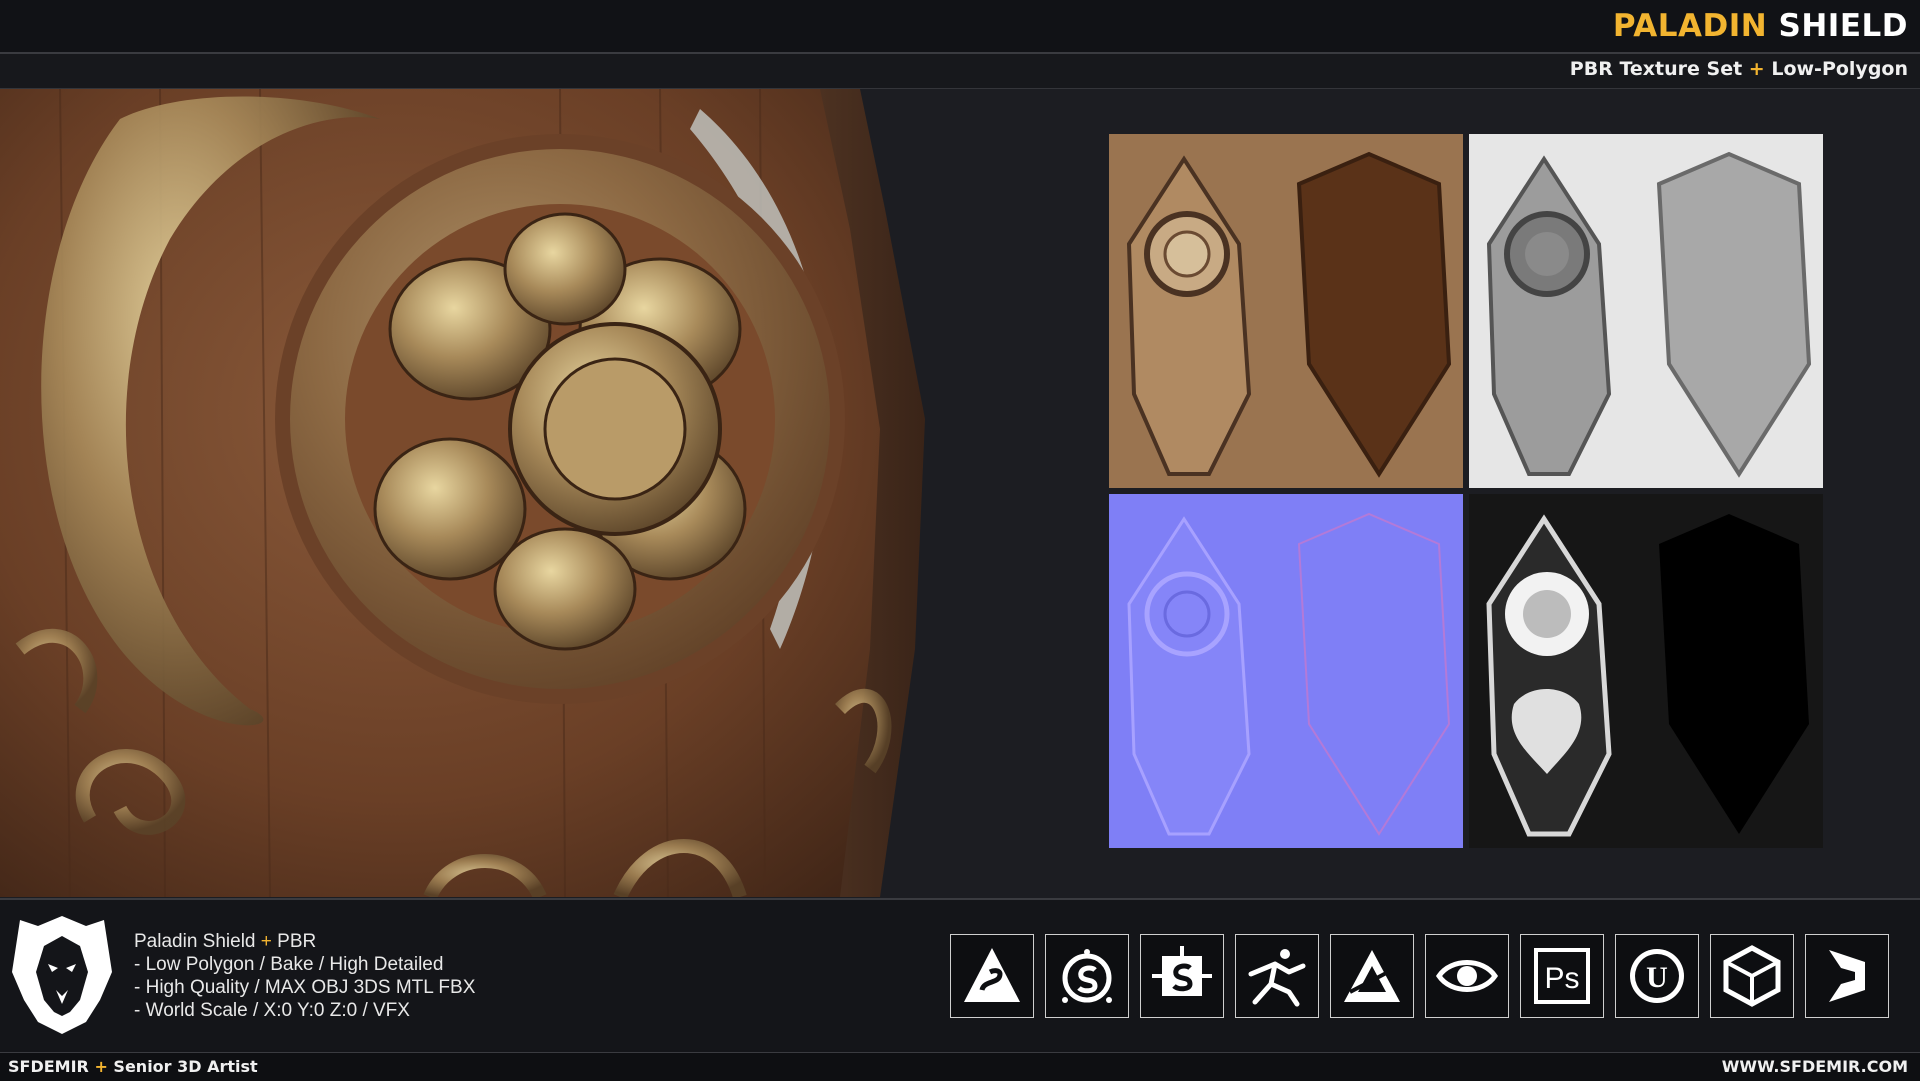  I want to click on metallic-map, so click(1646, 671).